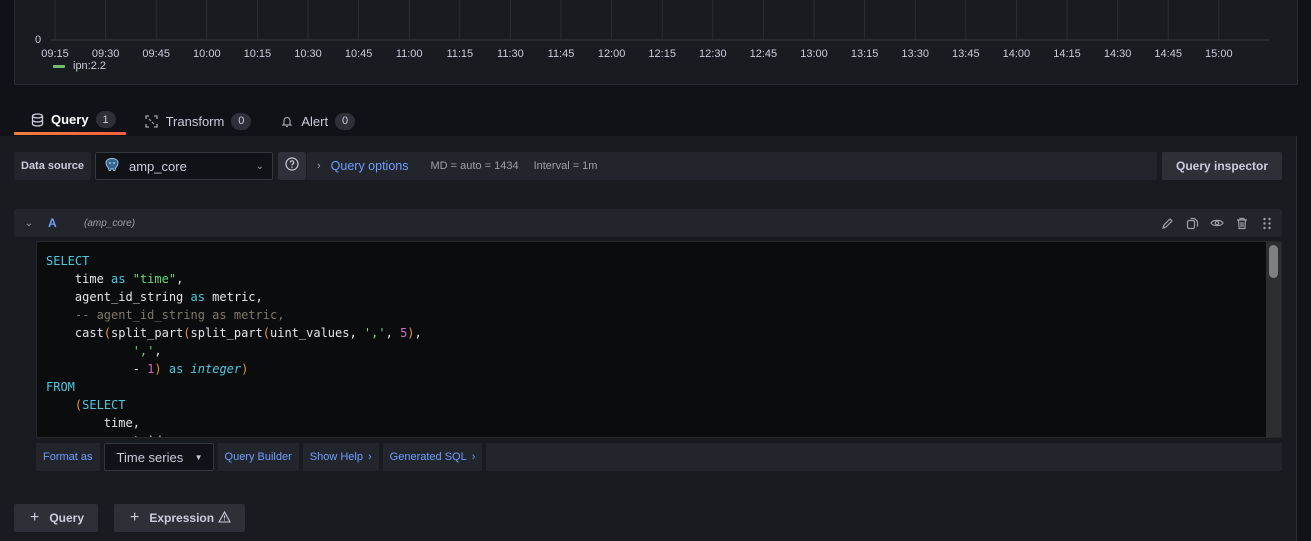  What do you see at coordinates (64, 223) in the screenshot?
I see `query-ref-id: A` at bounding box center [64, 223].